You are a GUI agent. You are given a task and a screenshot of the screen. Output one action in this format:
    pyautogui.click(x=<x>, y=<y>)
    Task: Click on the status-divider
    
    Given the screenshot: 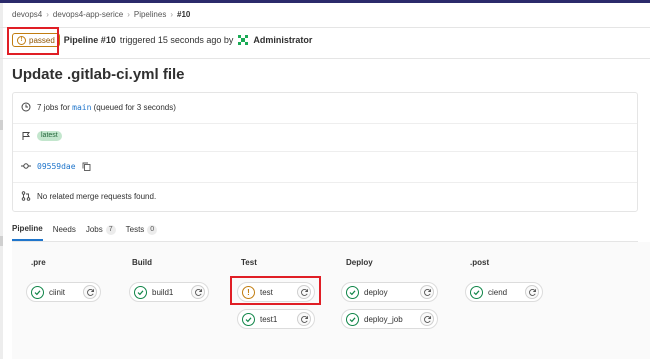 What is the action you would take?
    pyautogui.click(x=325, y=58)
    